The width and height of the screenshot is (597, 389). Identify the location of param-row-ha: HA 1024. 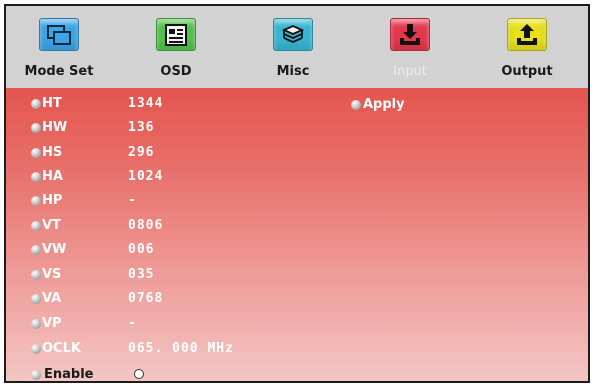
(297, 177).